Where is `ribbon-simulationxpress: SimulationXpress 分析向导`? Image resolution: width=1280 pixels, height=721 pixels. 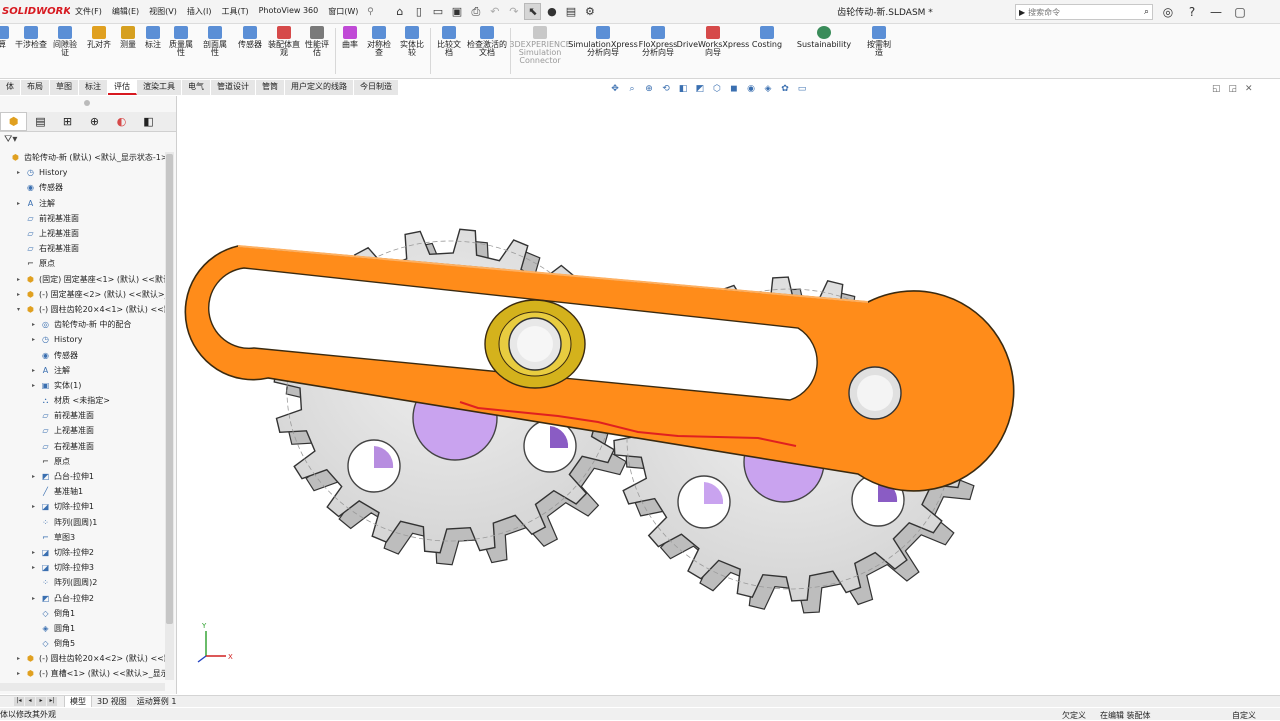 ribbon-simulationxpress: SimulationXpress 分析向导 is located at coordinates (603, 41).